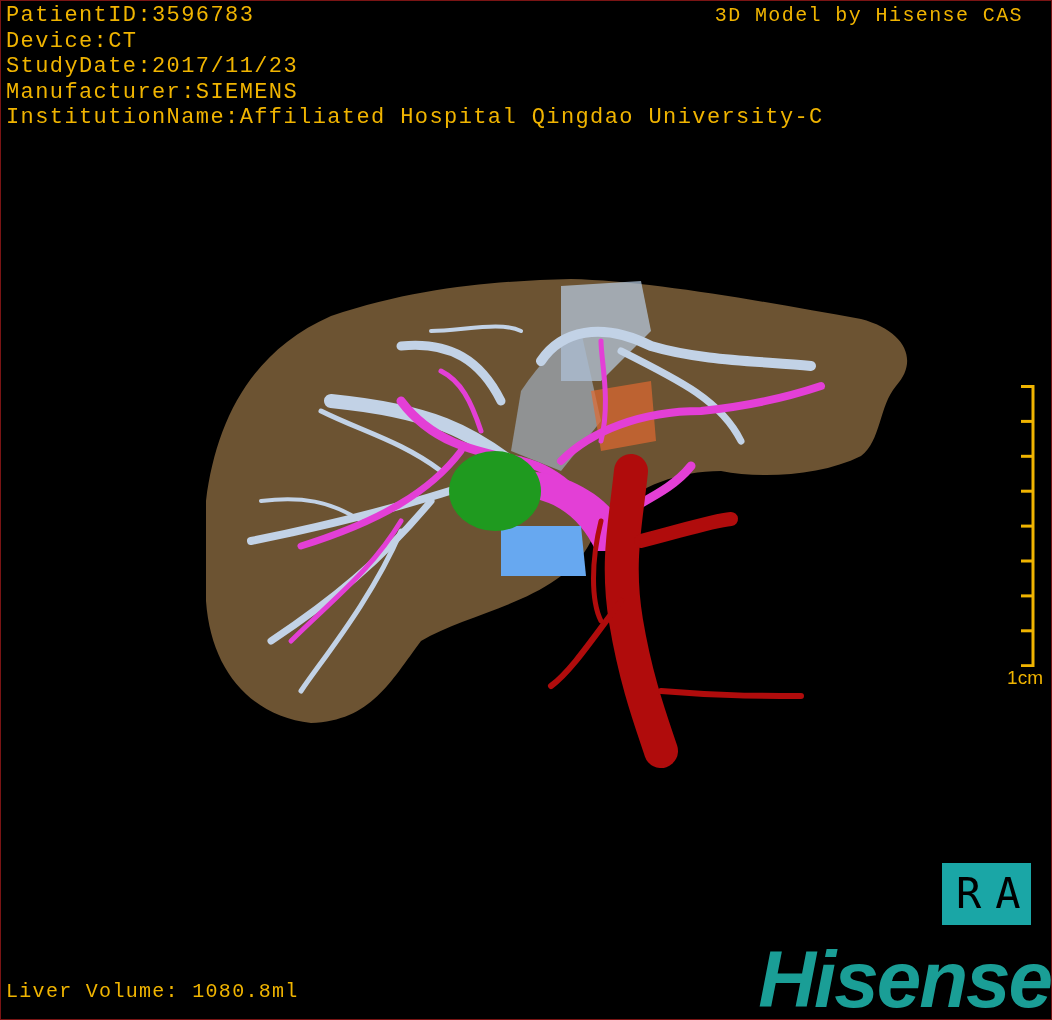 The width and height of the screenshot is (1052, 1020). I want to click on patient-info-text: PatientID:3596783, so click(130, 16).